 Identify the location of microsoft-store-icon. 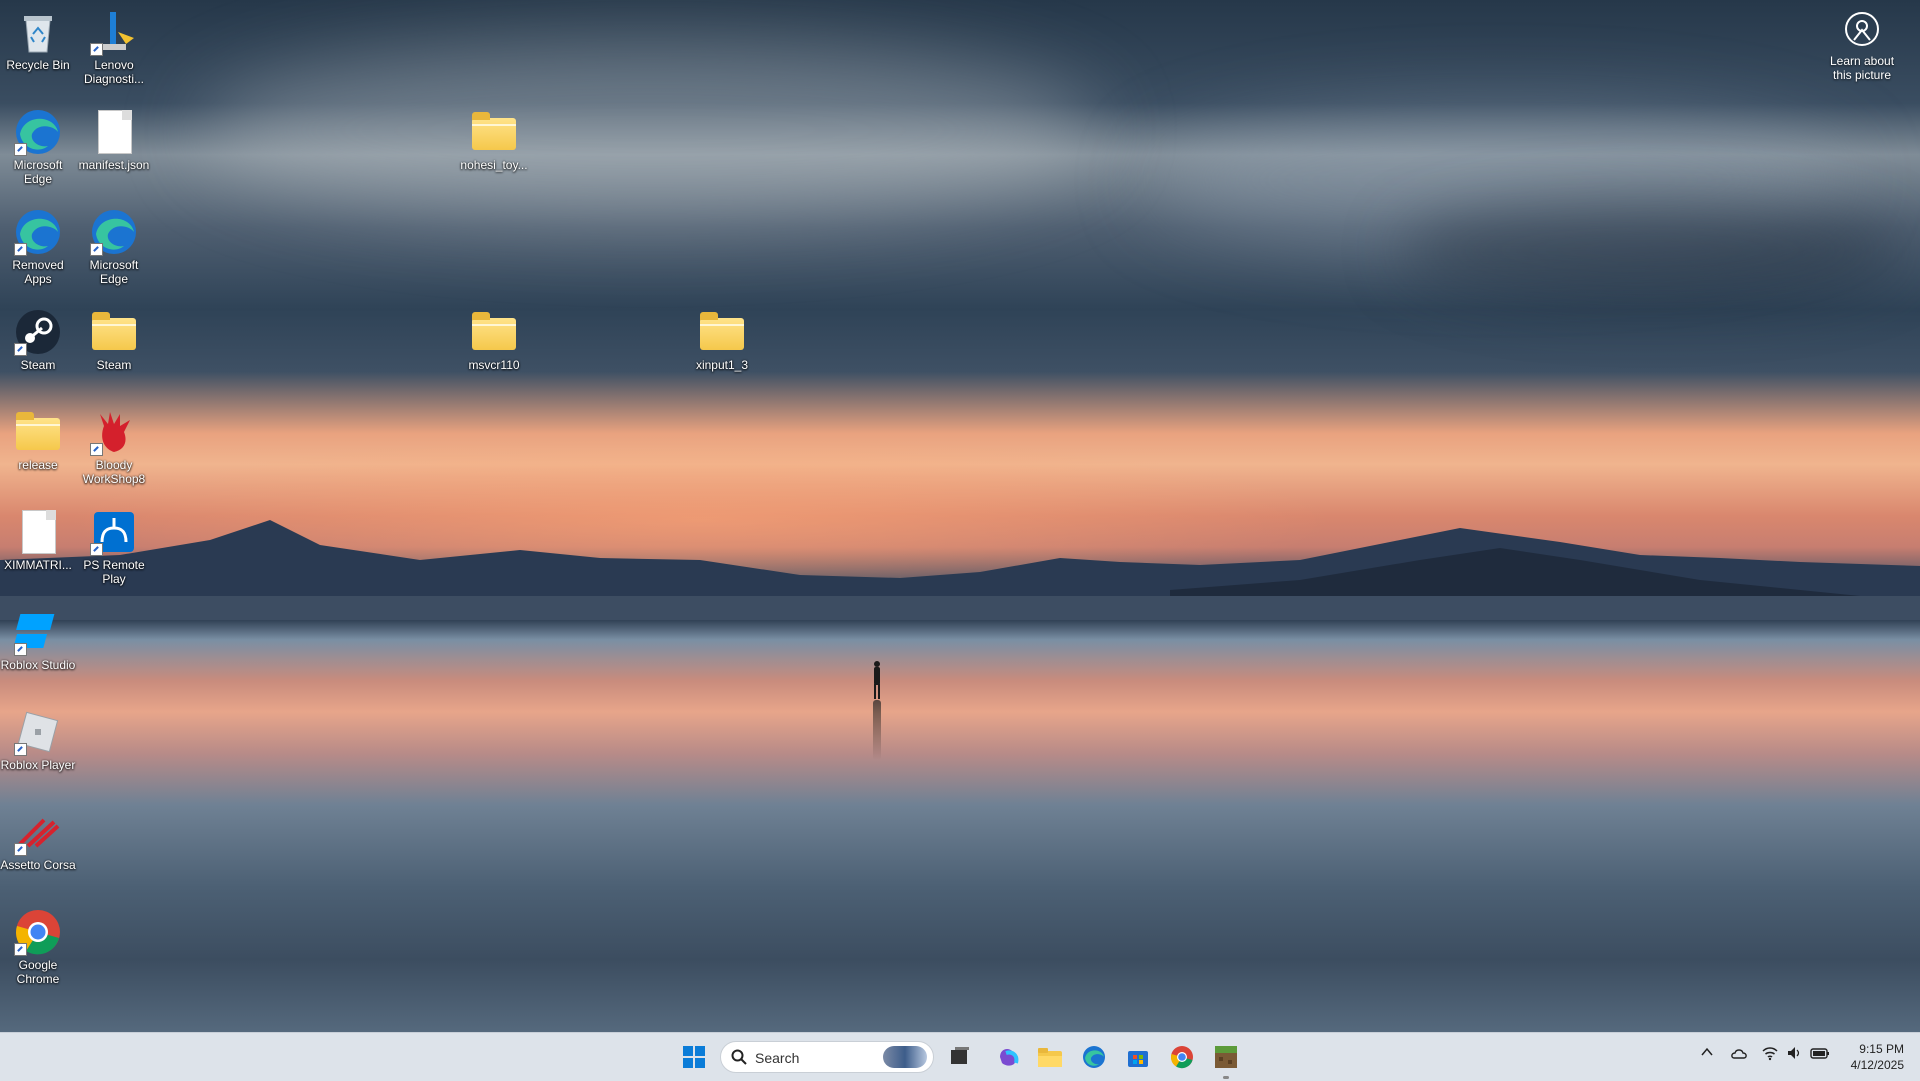
(1138, 1059).